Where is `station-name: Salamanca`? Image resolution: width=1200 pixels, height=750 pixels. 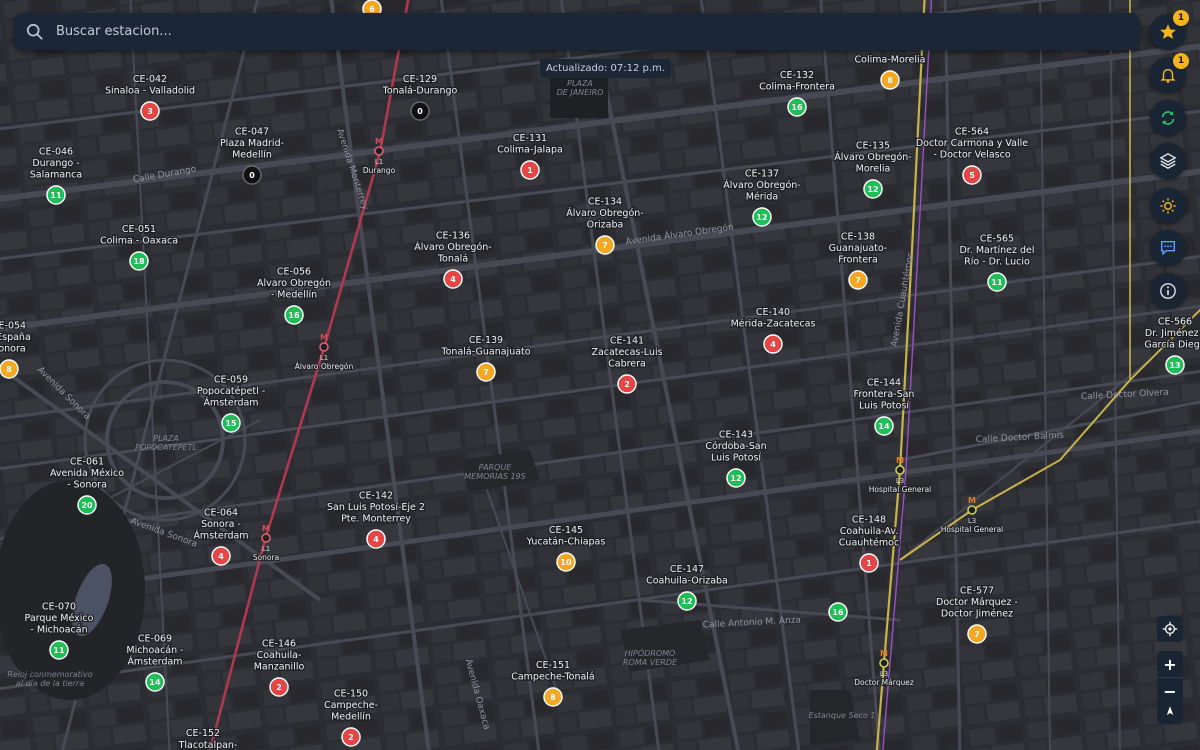 station-name: Salamanca is located at coordinates (56, 175).